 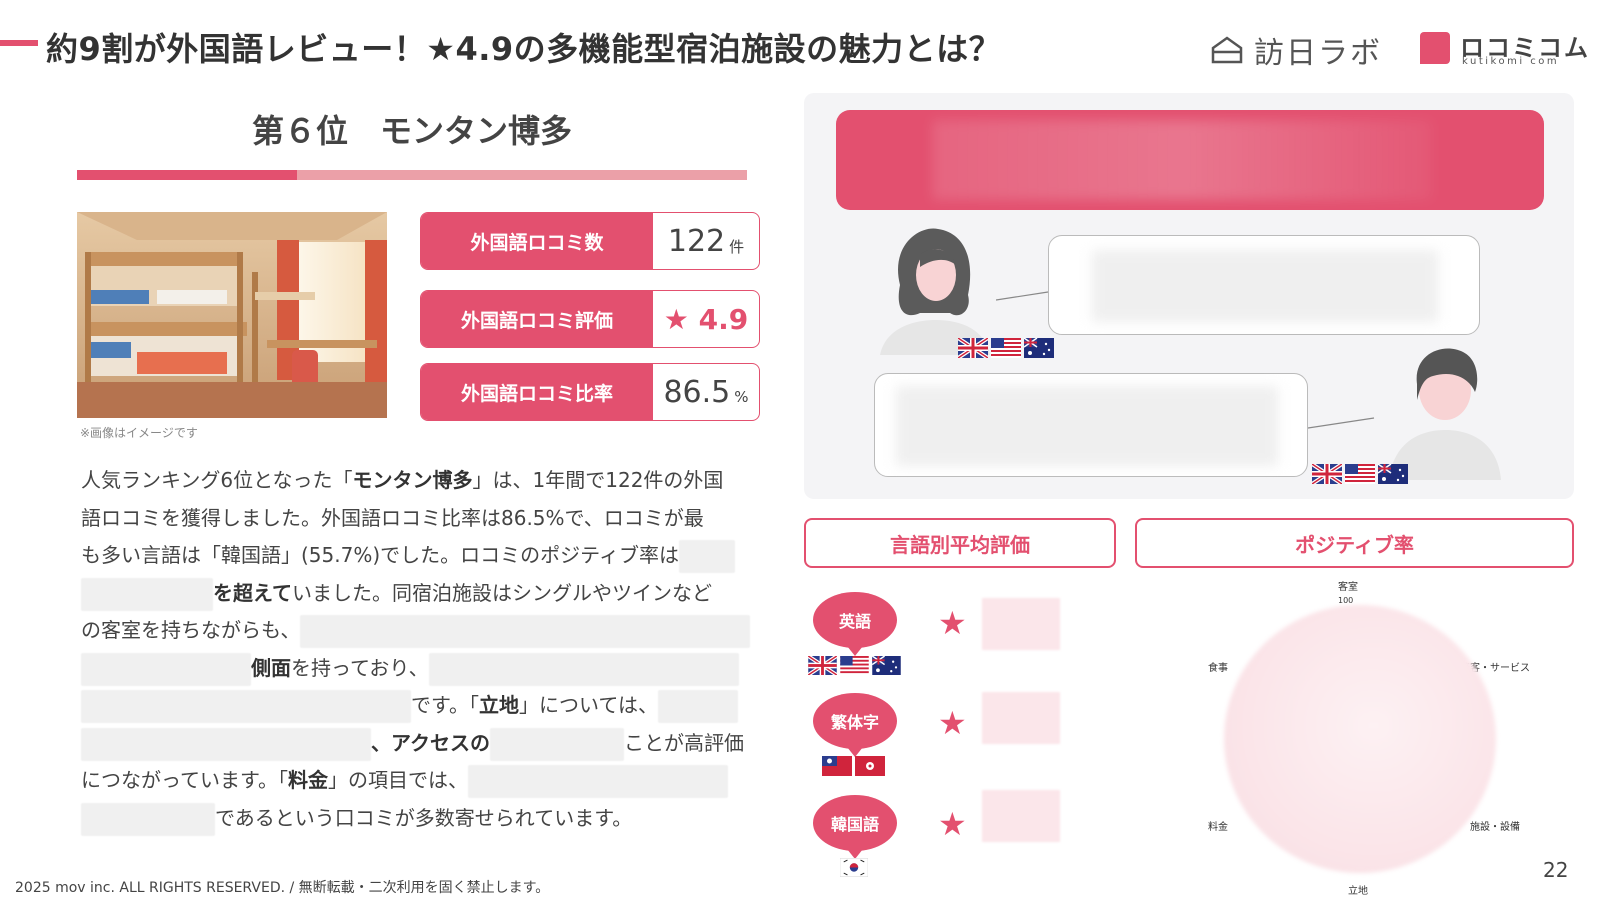 I want to click on stat-value: ★ 4.9, so click(x=706, y=319).